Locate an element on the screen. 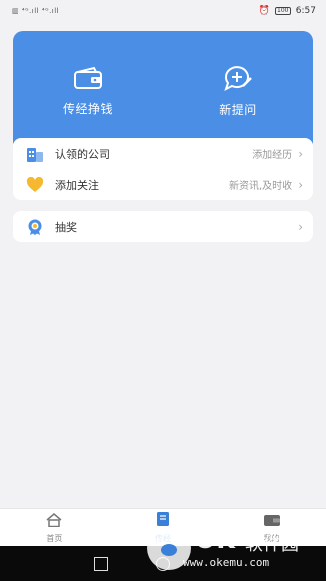  row-value: 新资讯,及时收 is located at coordinates (261, 186).